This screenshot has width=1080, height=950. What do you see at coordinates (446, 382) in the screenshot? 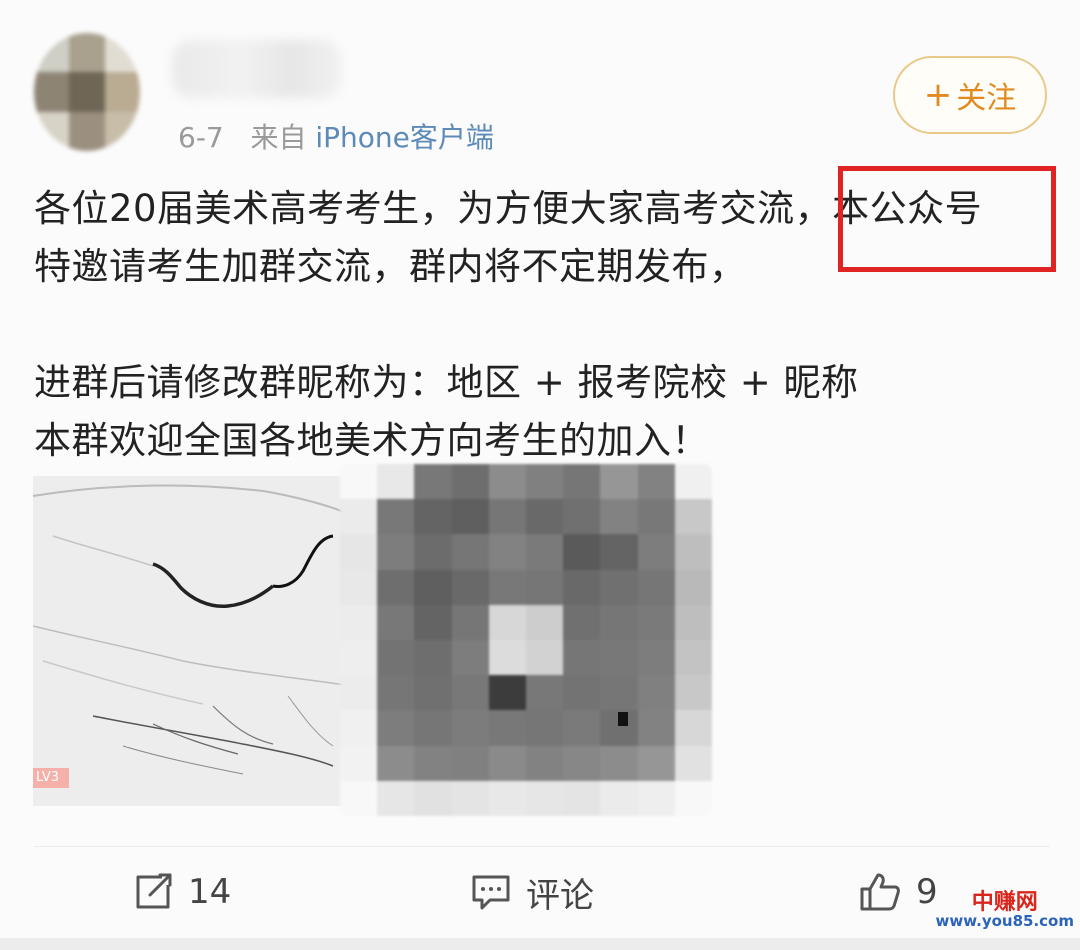
I see `post-text-line: 进群后请修改群昵称为：地区 + 报考院校 + 昵称` at bounding box center [446, 382].